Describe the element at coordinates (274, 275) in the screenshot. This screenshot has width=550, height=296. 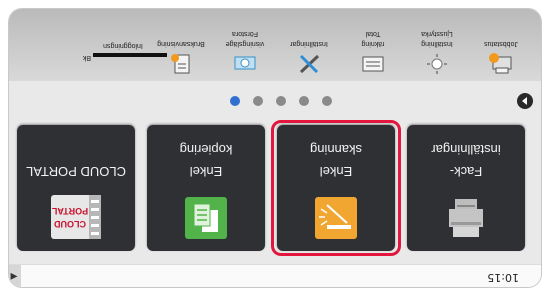
I see `status-bar: 10:15 ◀` at that location.